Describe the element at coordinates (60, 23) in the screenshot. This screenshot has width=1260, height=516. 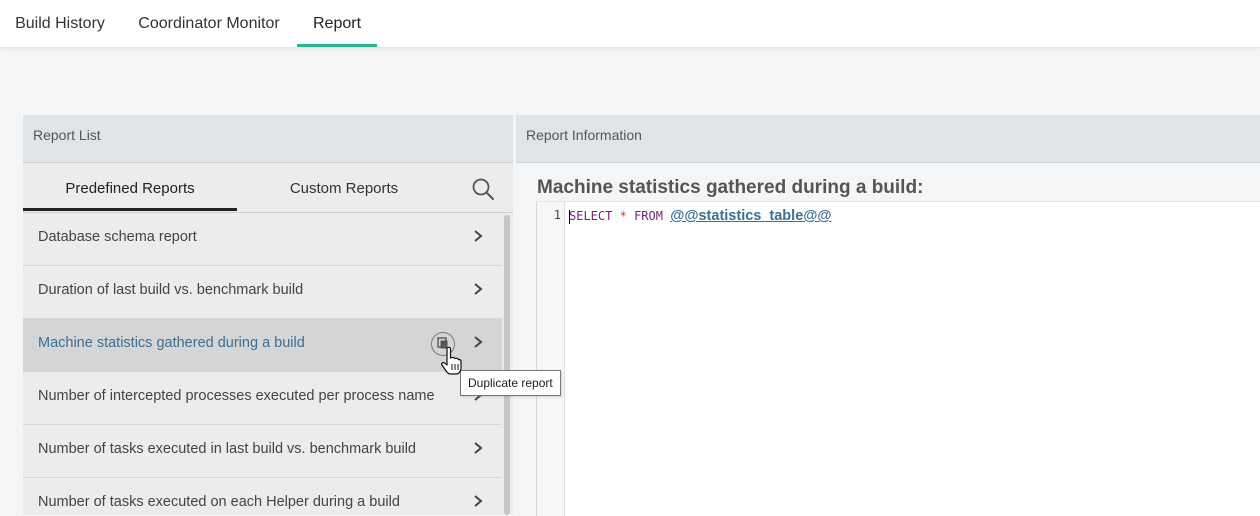
I see `tab-build-history: Build History` at that location.